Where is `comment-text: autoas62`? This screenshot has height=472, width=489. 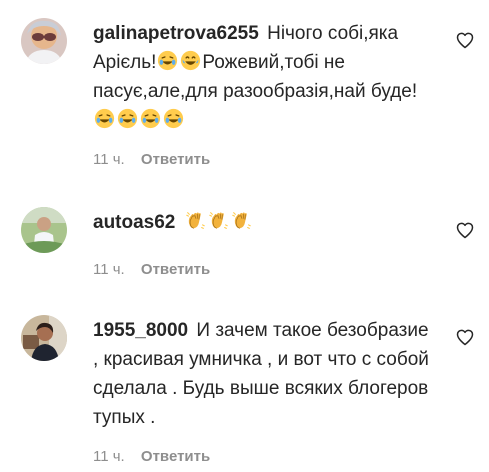 comment-text: autoas62 is located at coordinates (265, 222).